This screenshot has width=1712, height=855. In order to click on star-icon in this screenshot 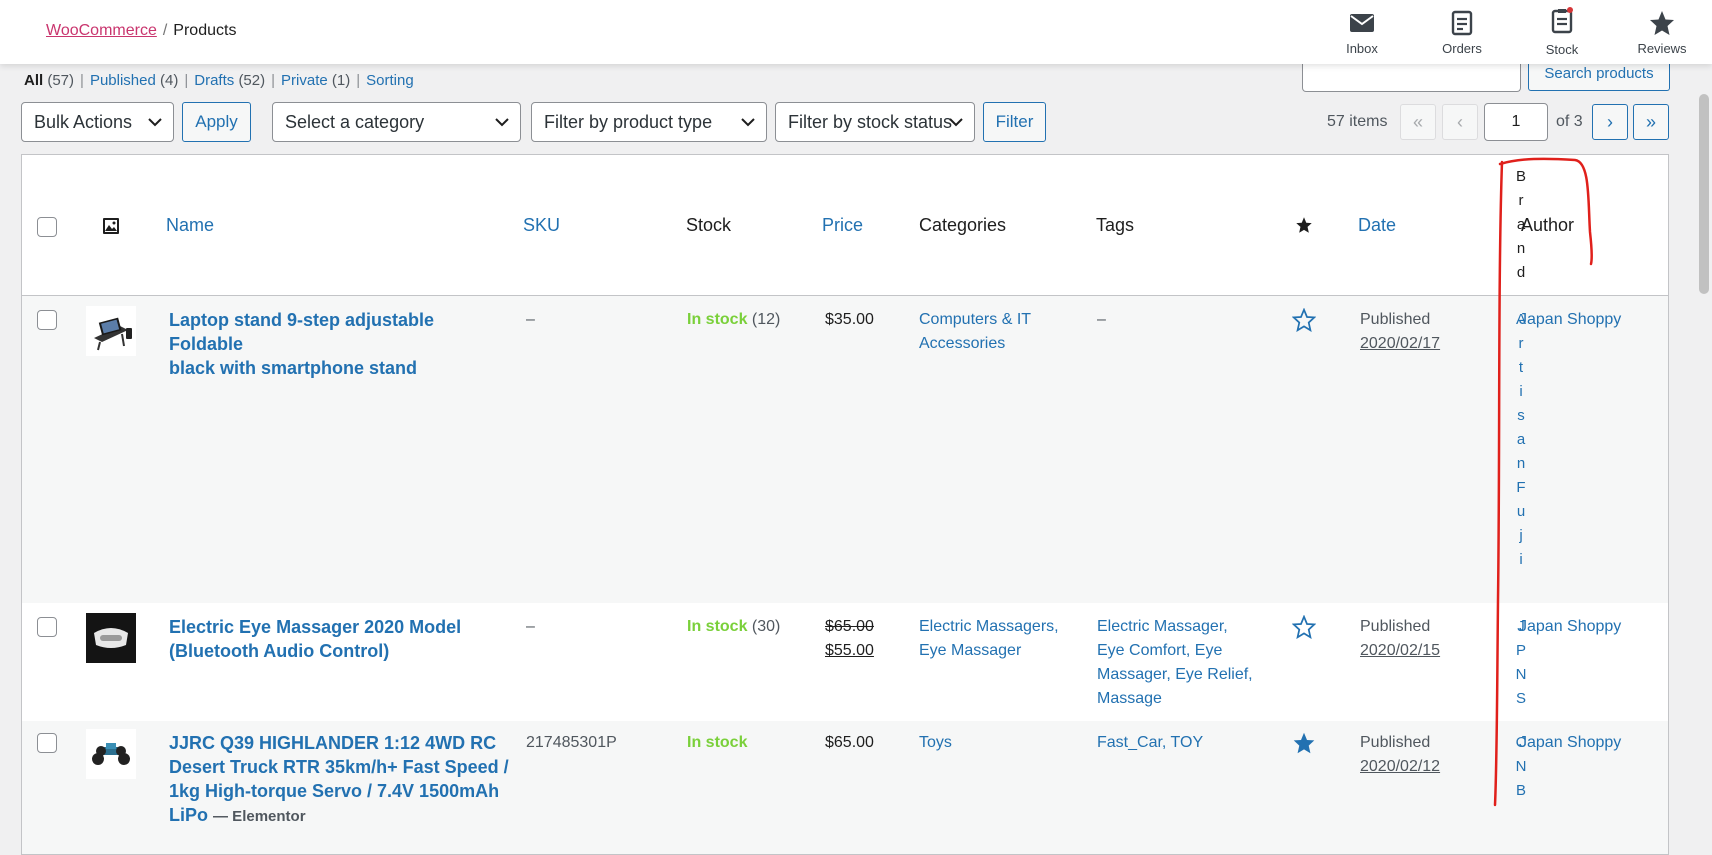, I will do `click(1662, 22)`.